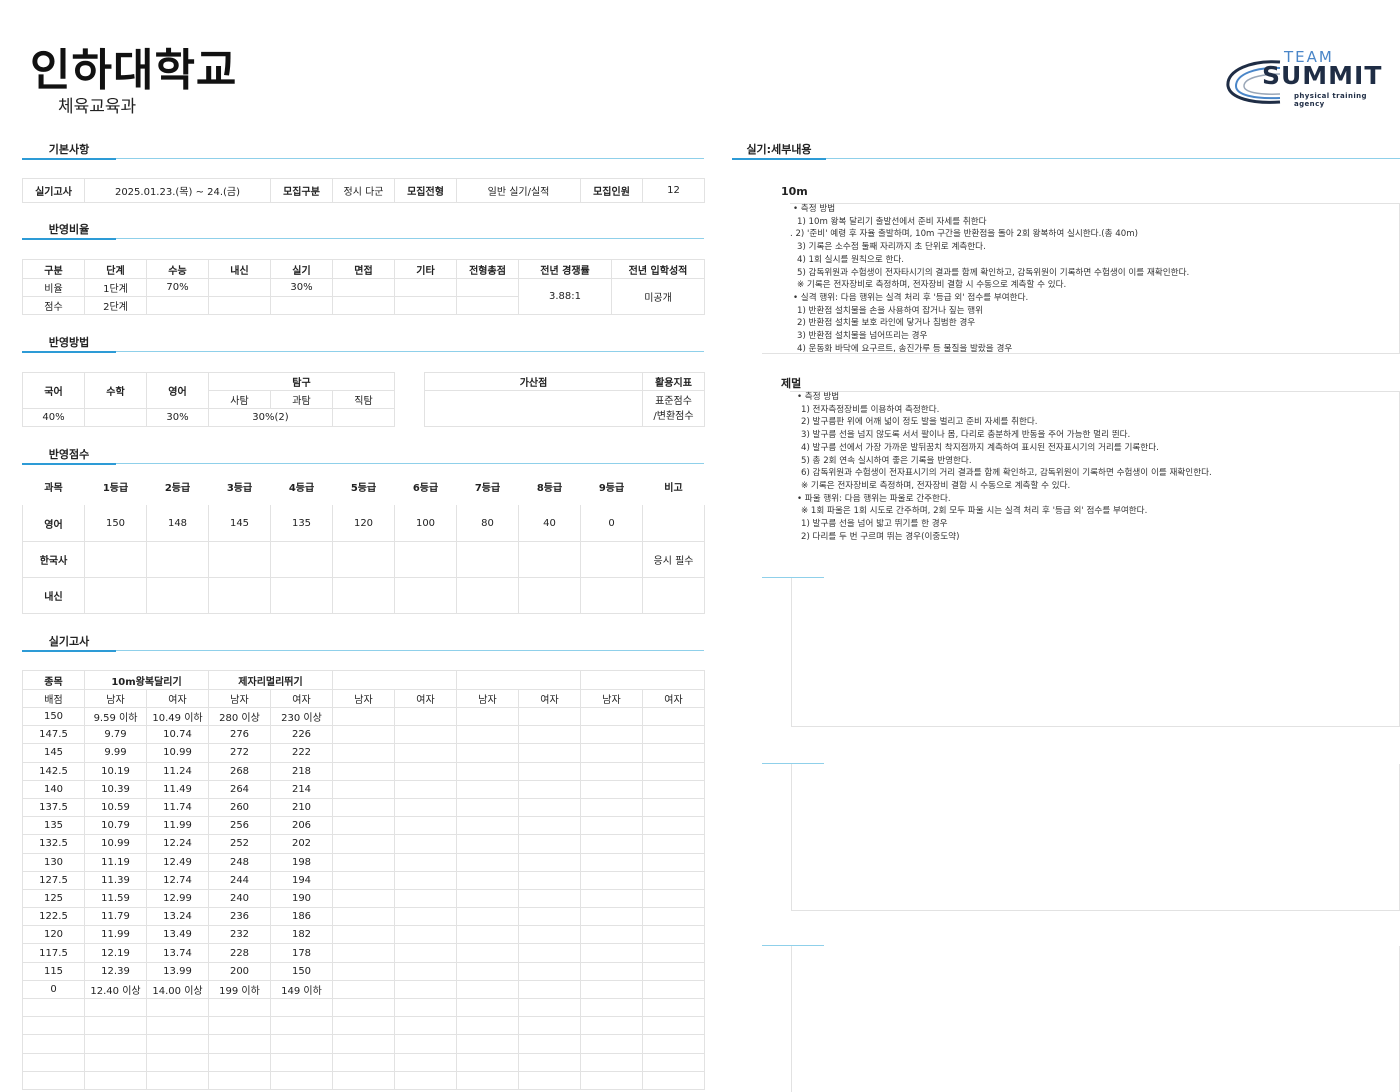 Image resolution: width=1400 pixels, height=1092 pixels. I want to click on practical-row: 150 9.59 이하 10.49 이하 280 이상 230 이상, so click(363, 716).